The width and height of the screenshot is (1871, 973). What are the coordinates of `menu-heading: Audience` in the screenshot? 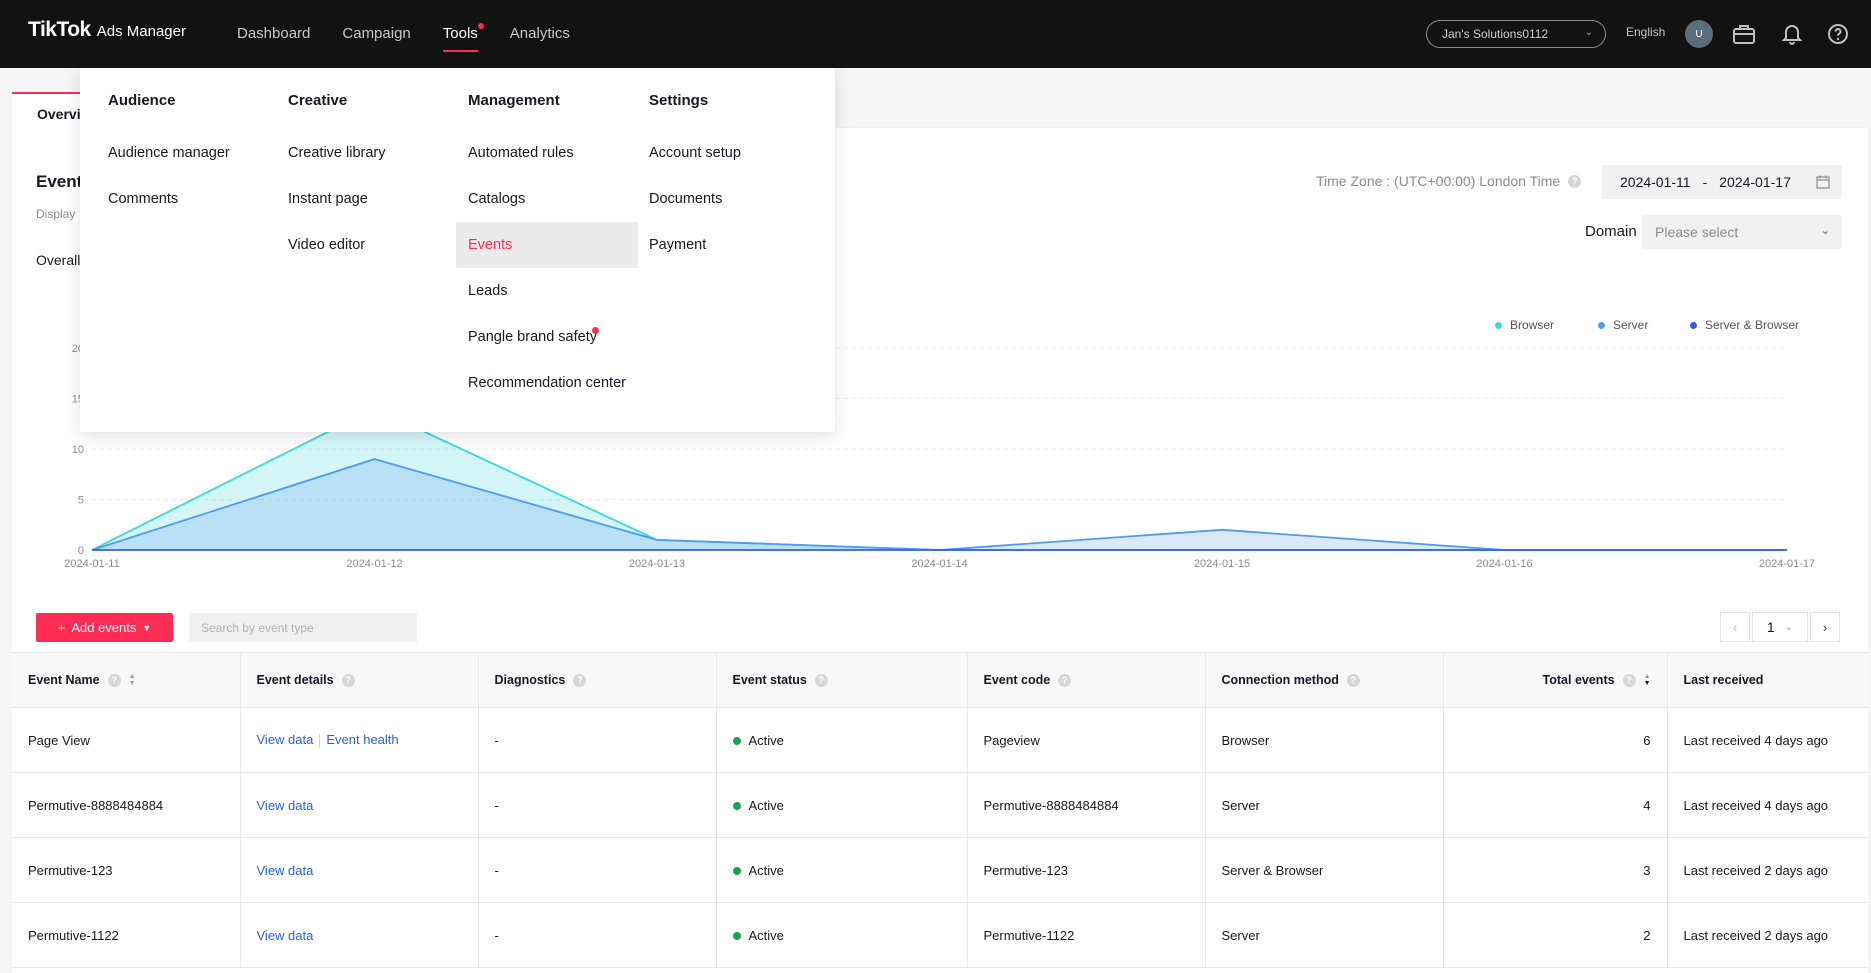 It's located at (142, 100).